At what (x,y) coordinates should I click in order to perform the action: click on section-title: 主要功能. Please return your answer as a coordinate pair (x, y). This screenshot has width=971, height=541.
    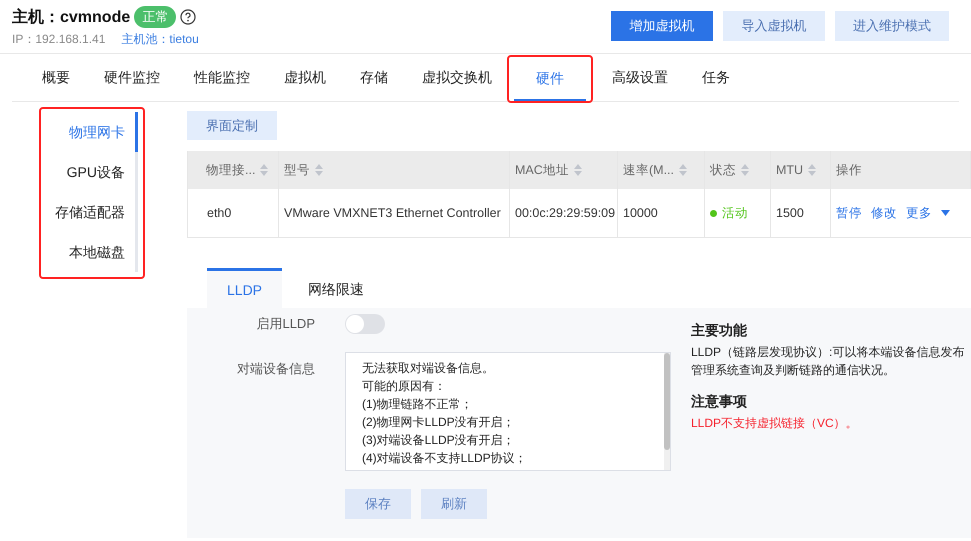
    Looking at the image, I should click on (719, 331).